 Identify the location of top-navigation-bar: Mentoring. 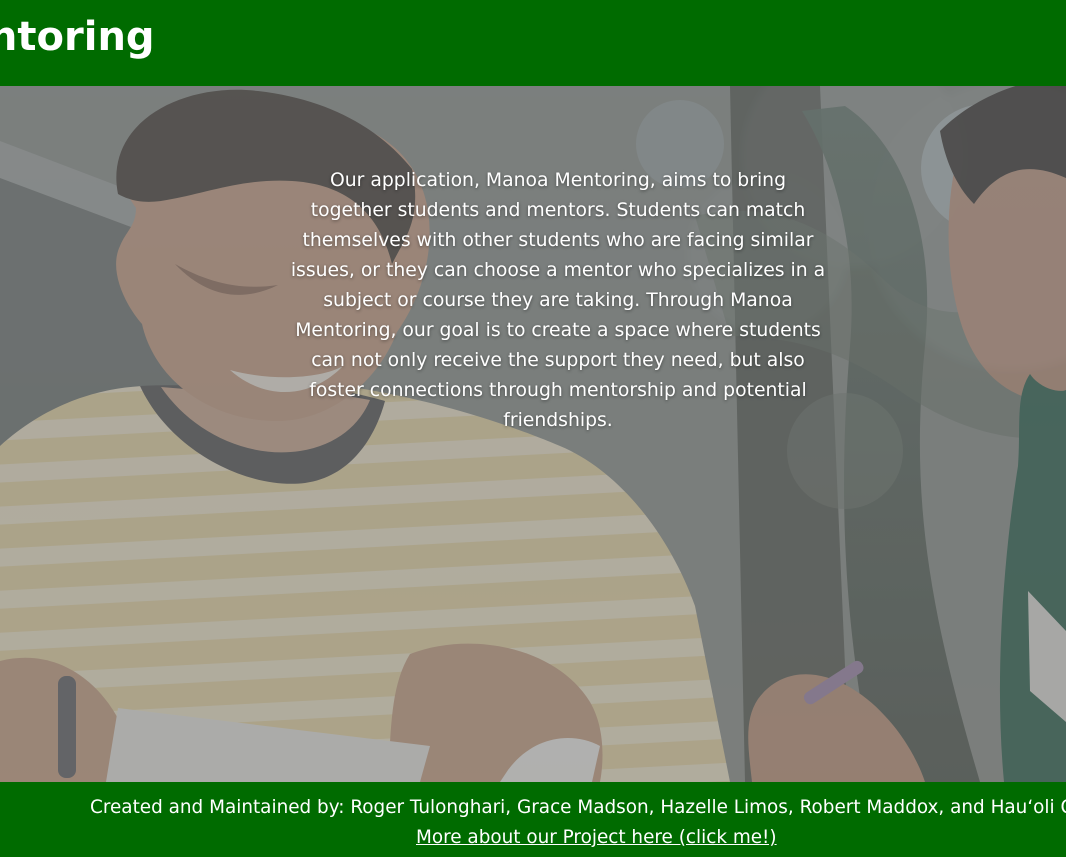
(533, 43).